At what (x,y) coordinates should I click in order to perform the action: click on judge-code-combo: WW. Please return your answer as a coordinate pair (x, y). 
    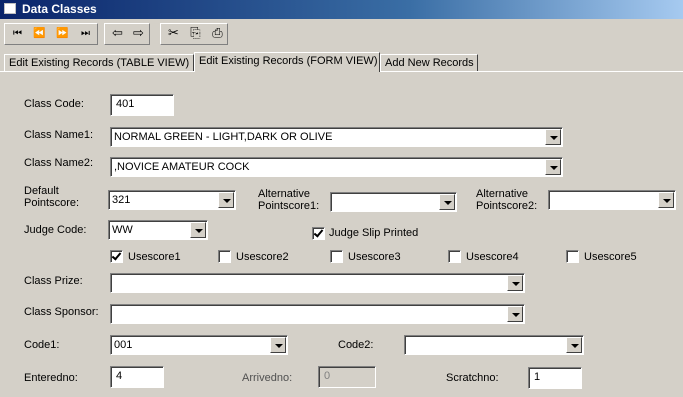
    Looking at the image, I should click on (158, 230).